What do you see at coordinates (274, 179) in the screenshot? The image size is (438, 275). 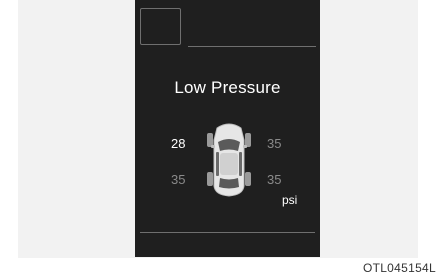 I see `tire-rear-right-value: 35` at bounding box center [274, 179].